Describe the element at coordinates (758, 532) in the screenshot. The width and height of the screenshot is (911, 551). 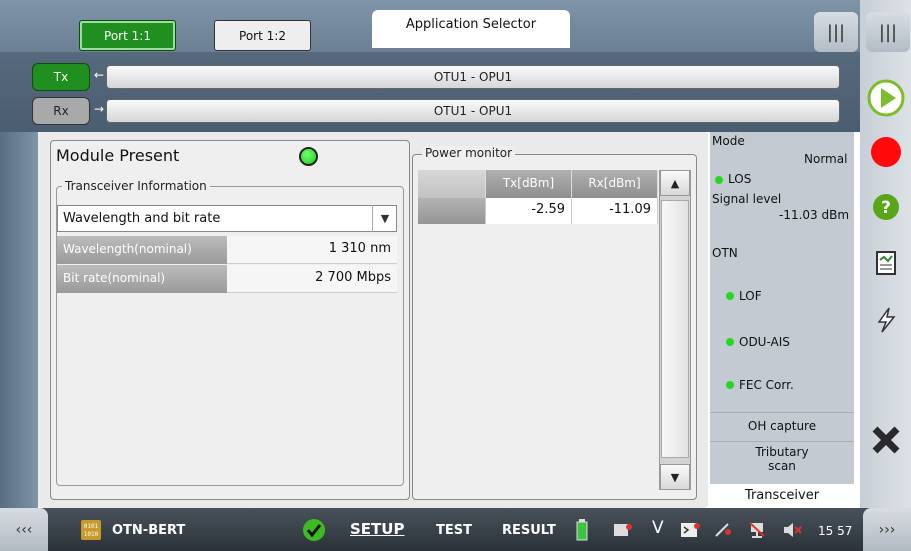
I see `network-icon` at that location.